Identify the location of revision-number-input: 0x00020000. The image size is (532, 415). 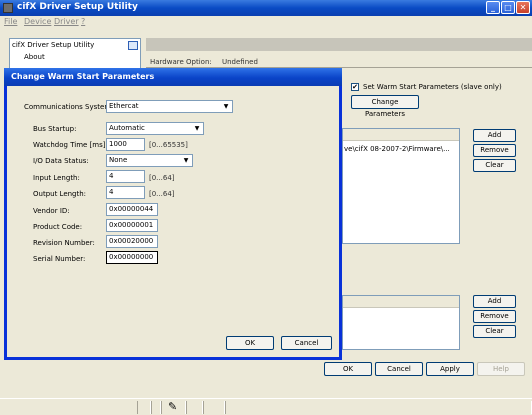
(132, 241).